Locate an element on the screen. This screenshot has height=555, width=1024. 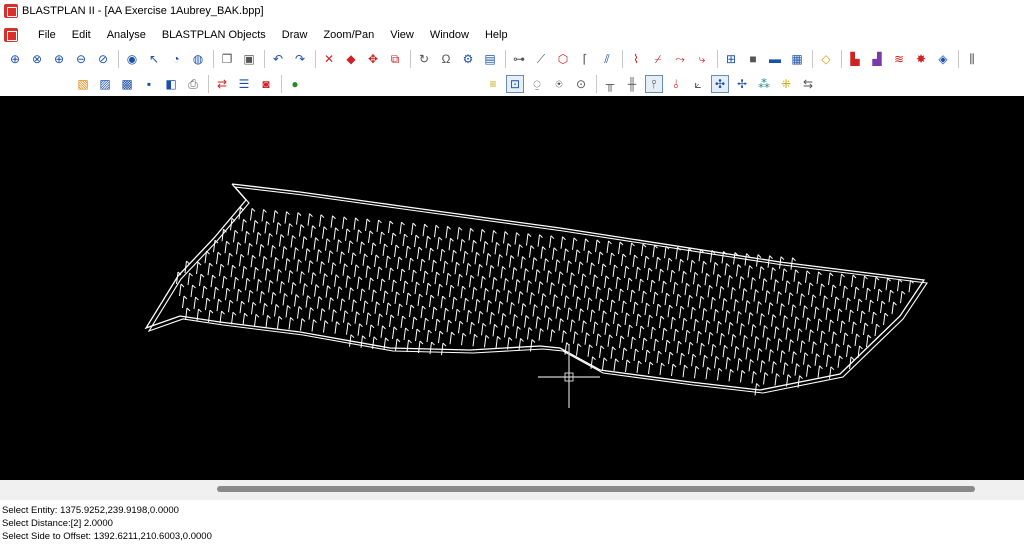
table-icon: ⊞ is located at coordinates (731, 59).